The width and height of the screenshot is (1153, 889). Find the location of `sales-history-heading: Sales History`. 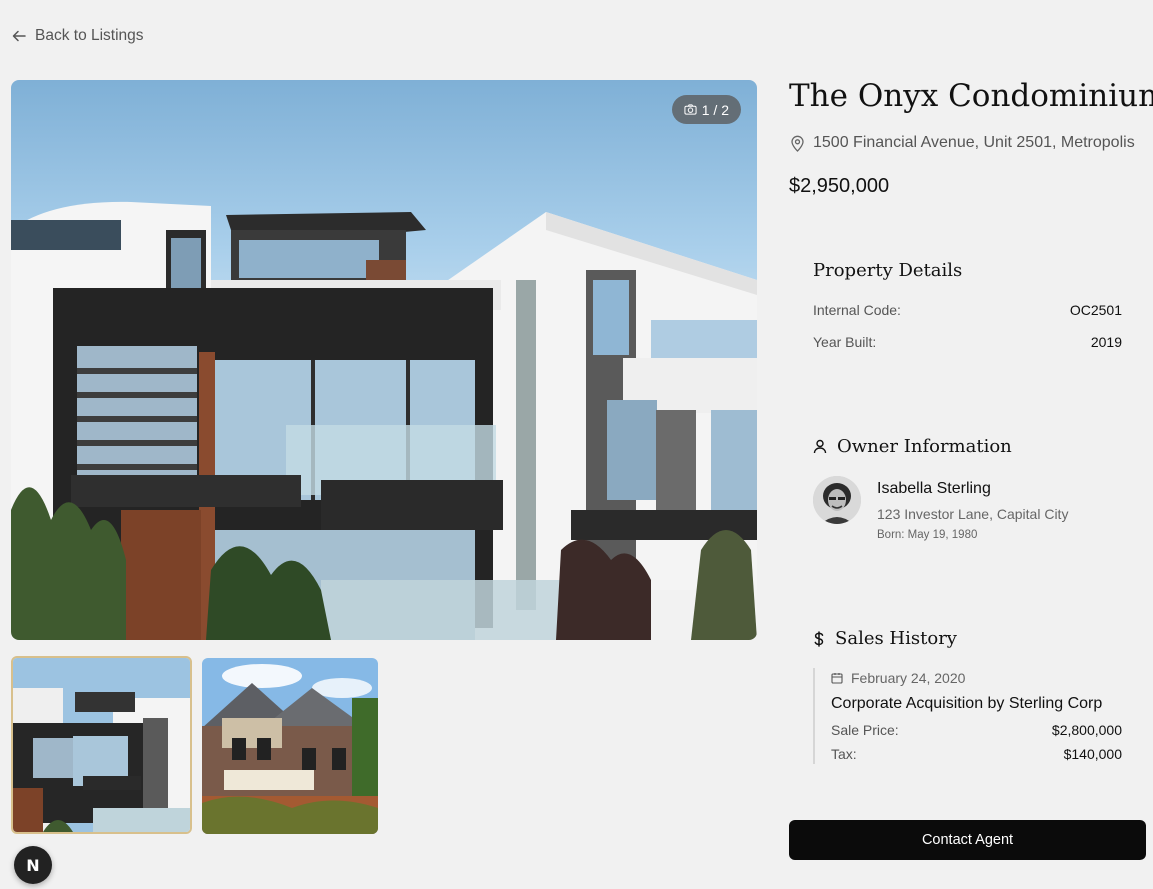

sales-history-heading: Sales History is located at coordinates (885, 638).